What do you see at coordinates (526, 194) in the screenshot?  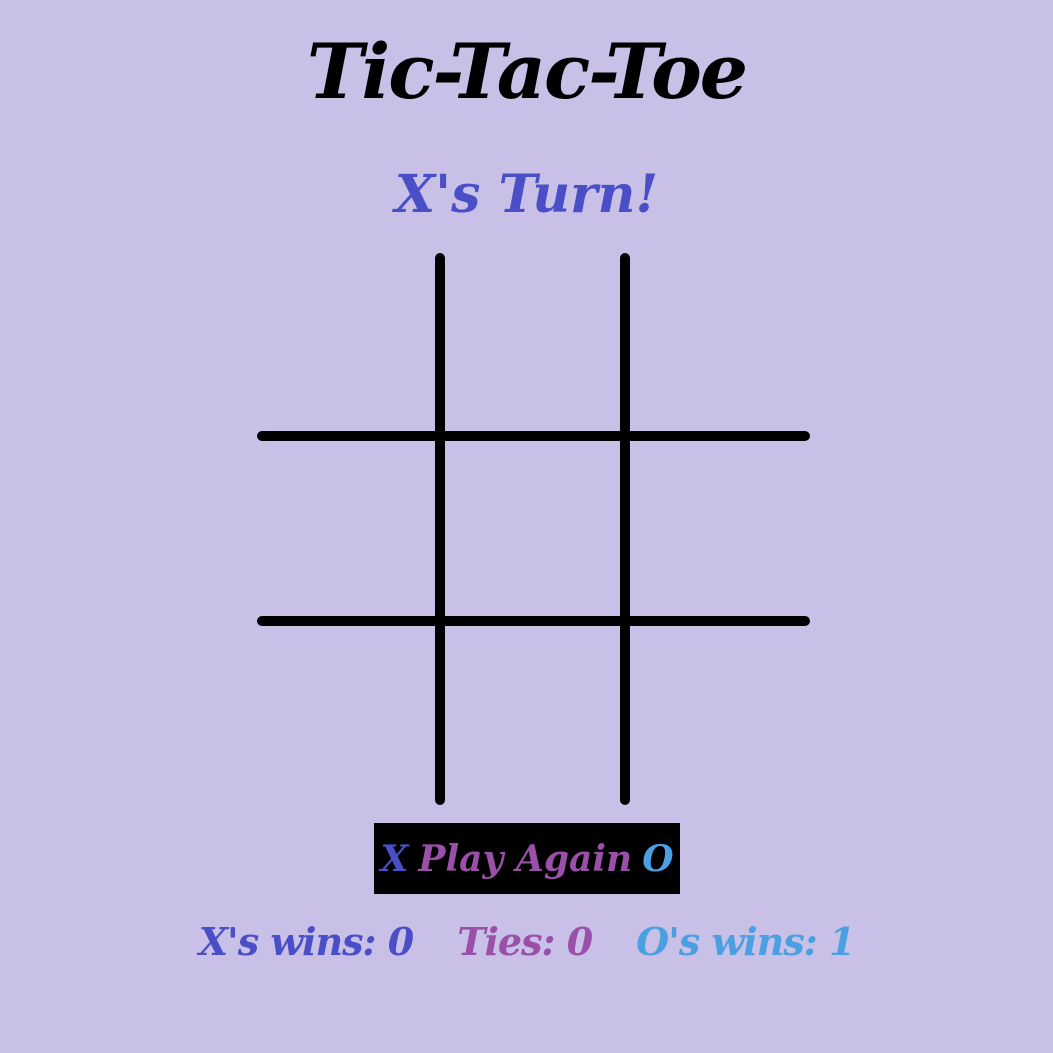 I see `turn-indicator: X's Turn!` at bounding box center [526, 194].